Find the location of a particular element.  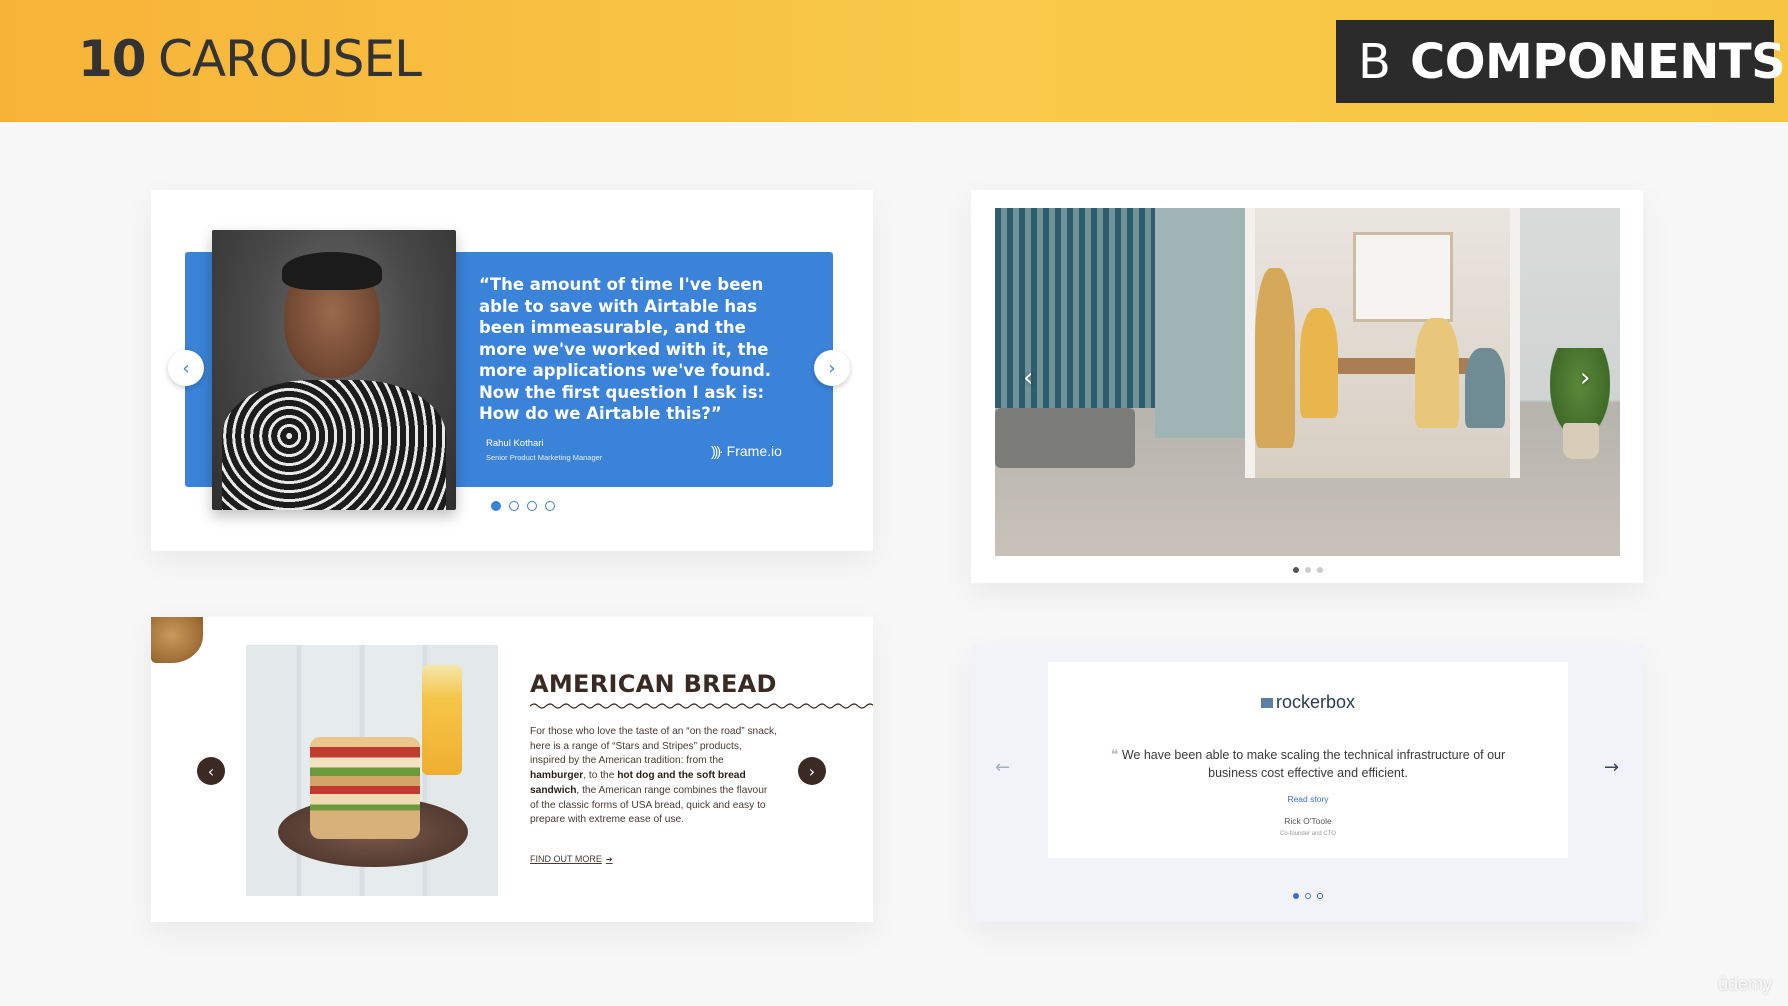

carousel-prev-button: ← is located at coordinates (1002, 767).